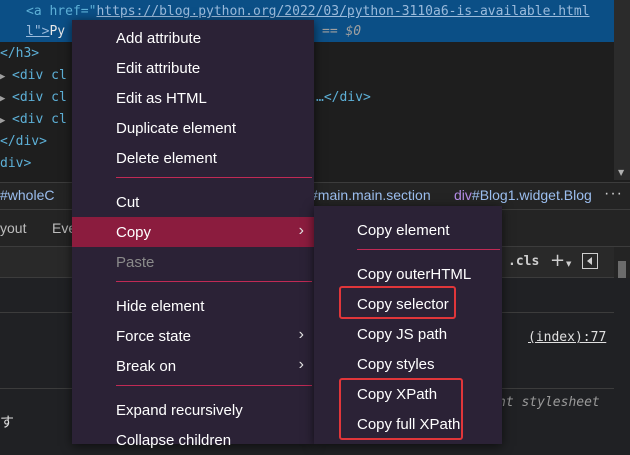 Image resolution: width=630 pixels, height=455 pixels. Describe the element at coordinates (27, 195) in the screenshot. I see `breadcrumb-item-wholec: #wholeC` at that location.